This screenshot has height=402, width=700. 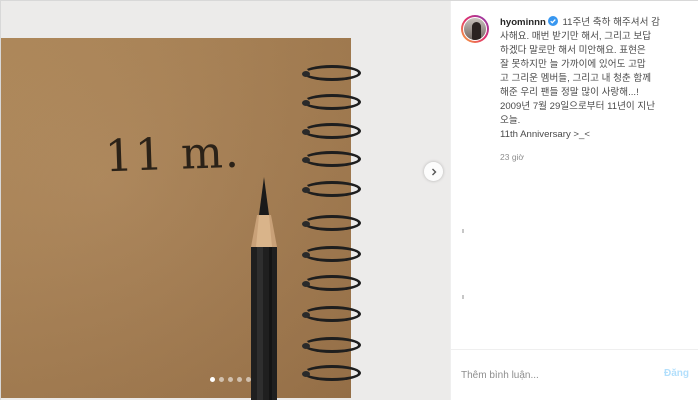 What do you see at coordinates (573, 50) in the screenshot?
I see `caption-line: 하겠다 말로만 해서 미안해요. 표현은` at bounding box center [573, 50].